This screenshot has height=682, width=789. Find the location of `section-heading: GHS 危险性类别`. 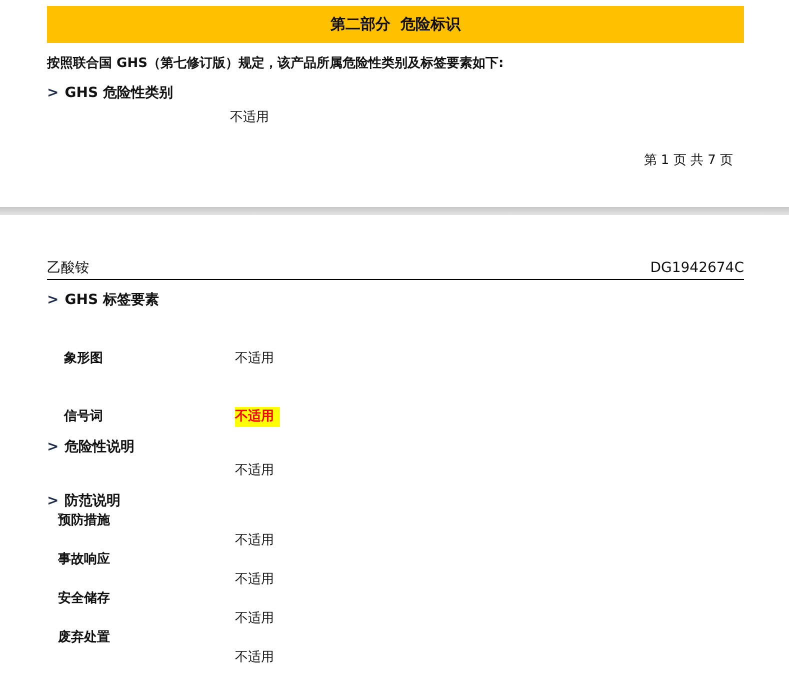

section-heading: GHS 危险性类别 is located at coordinates (118, 93).